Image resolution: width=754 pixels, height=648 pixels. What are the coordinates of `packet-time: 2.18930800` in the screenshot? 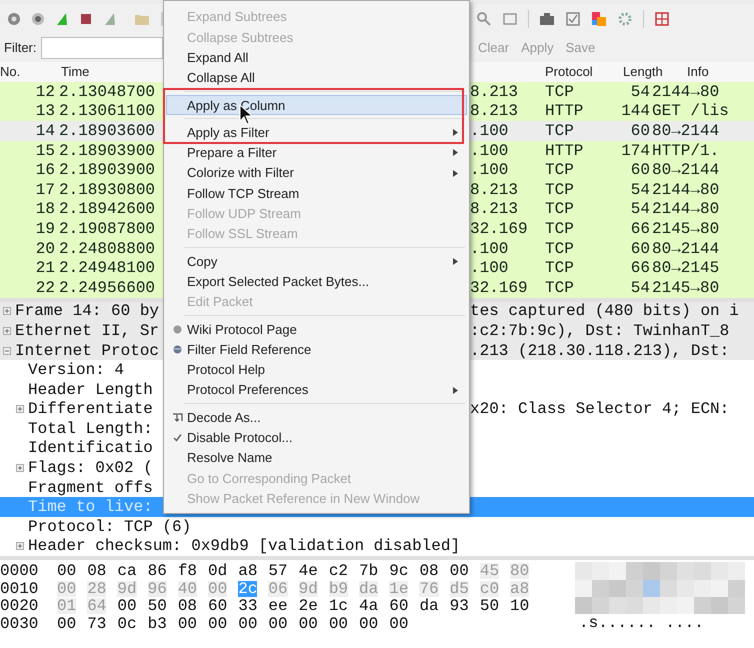 It's located at (107, 190).